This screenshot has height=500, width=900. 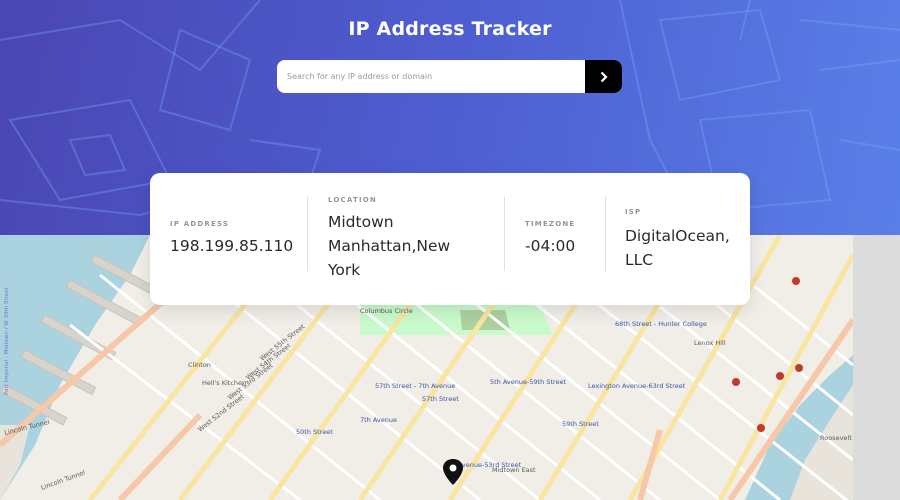 What do you see at coordinates (386, 311) in the screenshot?
I see `map-label: Columbus Circle` at bounding box center [386, 311].